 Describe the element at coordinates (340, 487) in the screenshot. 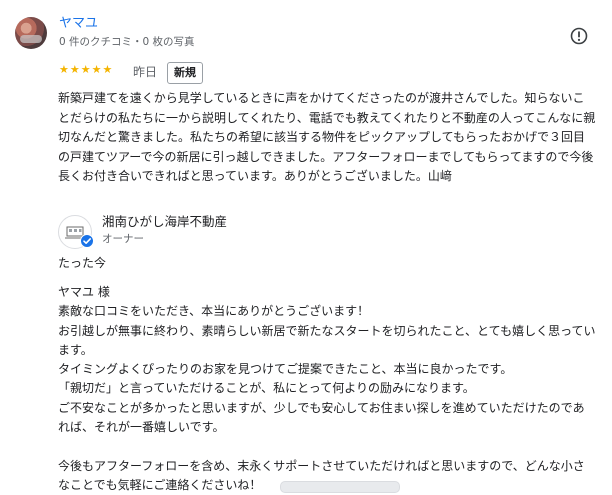

I see `scroll-indicator` at that location.